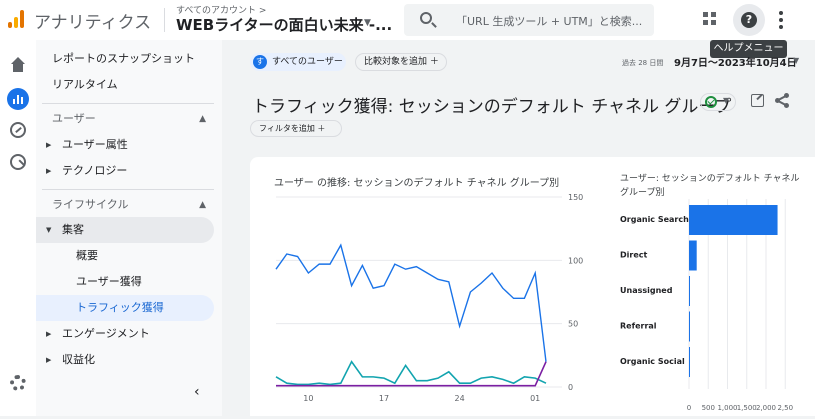 The width and height of the screenshot is (815, 419). What do you see at coordinates (460, 398) in the screenshot?
I see `x-tick-label: 24` at bounding box center [460, 398].